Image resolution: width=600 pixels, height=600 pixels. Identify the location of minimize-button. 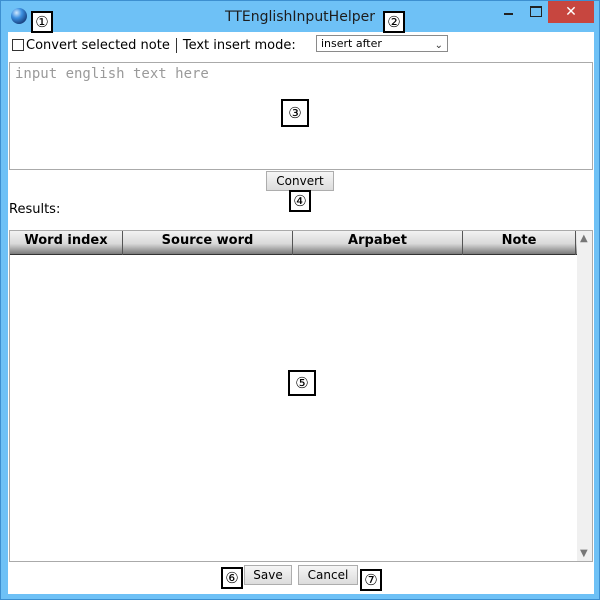
(508, 12).